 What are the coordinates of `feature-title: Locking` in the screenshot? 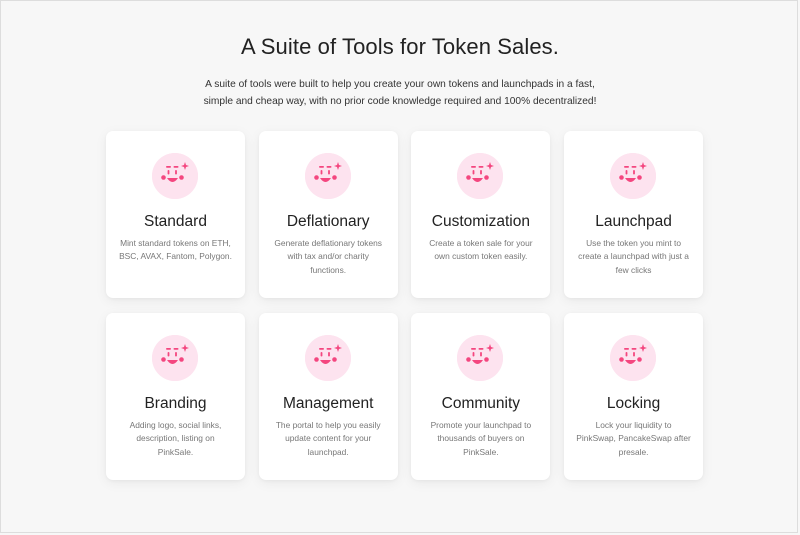 It's located at (633, 403).